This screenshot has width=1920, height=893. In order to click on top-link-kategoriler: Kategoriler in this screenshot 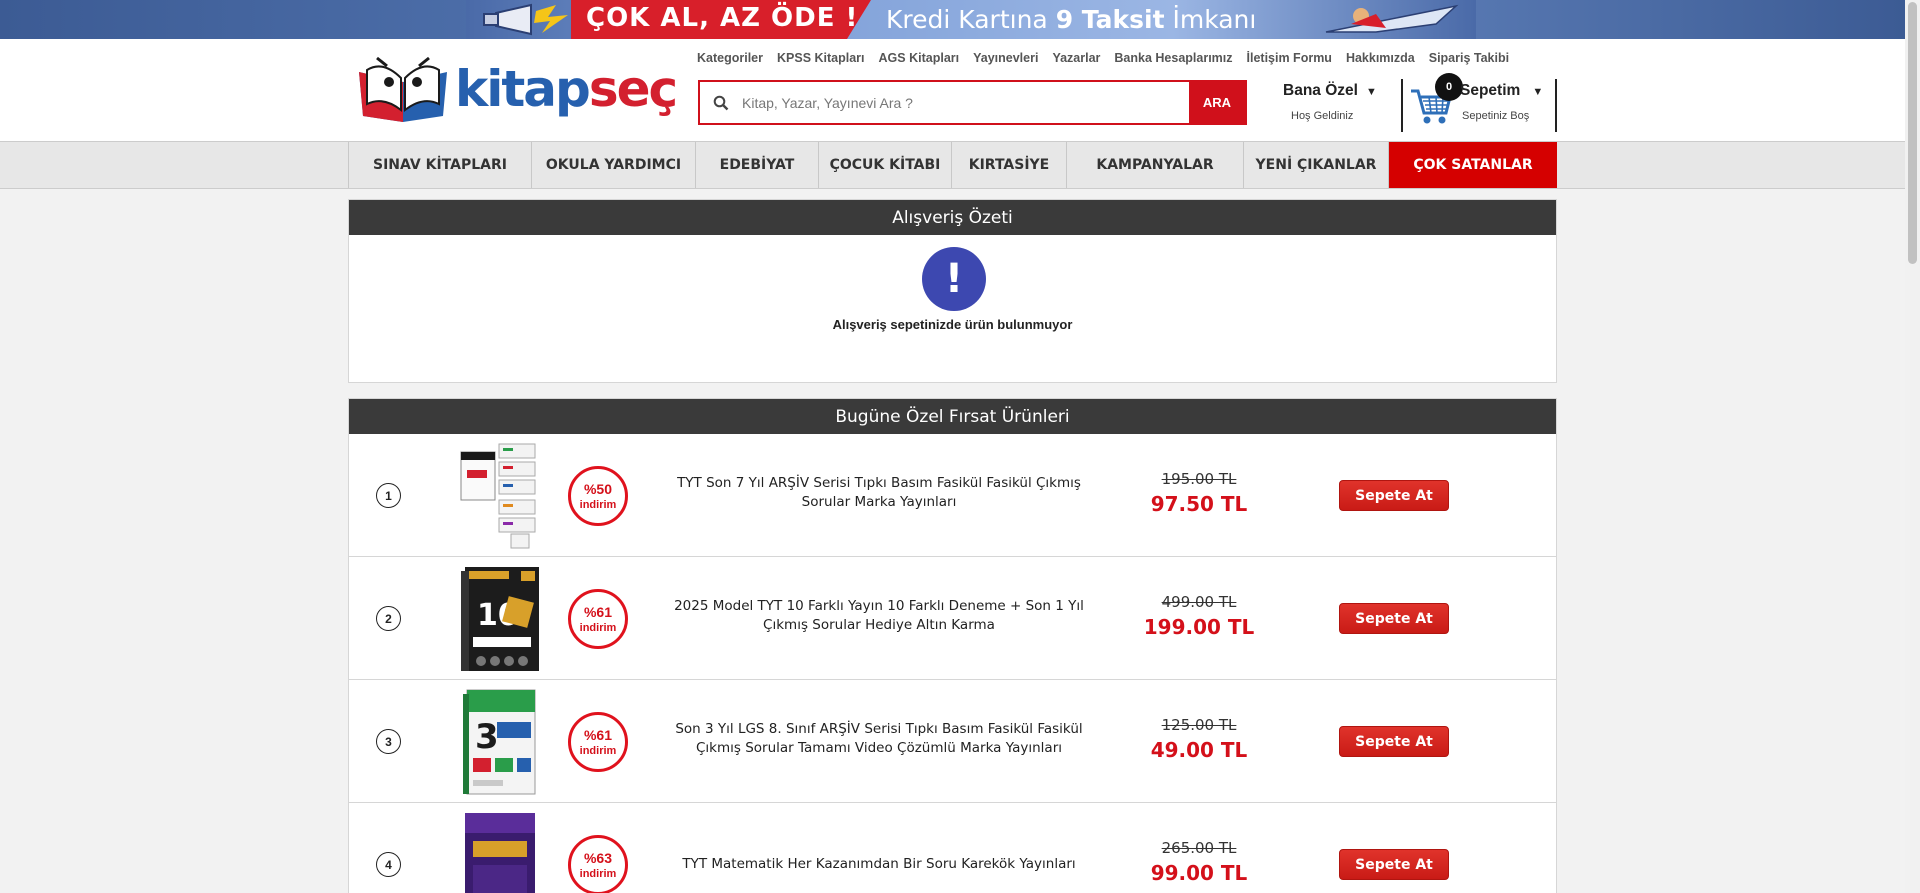, I will do `click(730, 58)`.